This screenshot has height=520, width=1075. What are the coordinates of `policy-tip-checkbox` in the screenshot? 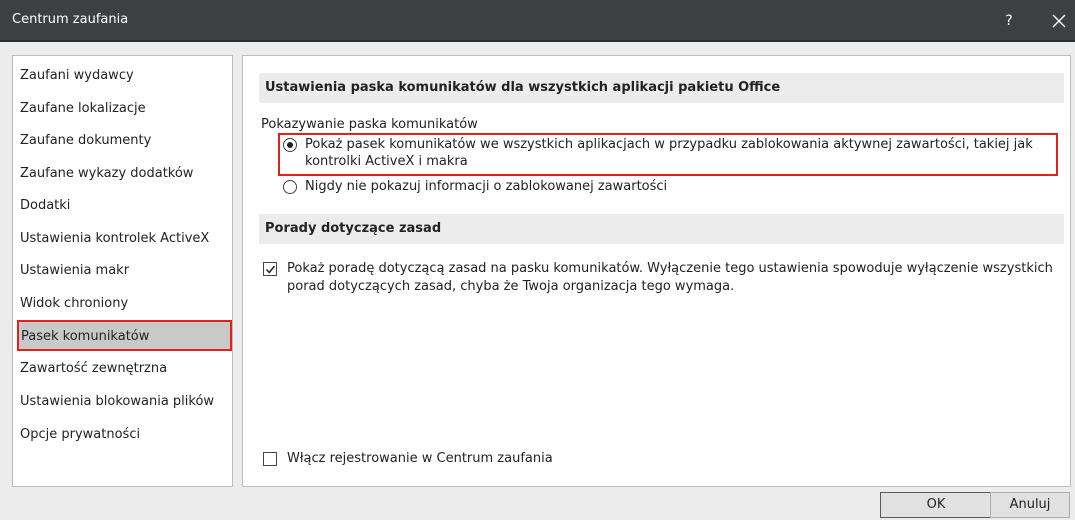 It's located at (270, 269).